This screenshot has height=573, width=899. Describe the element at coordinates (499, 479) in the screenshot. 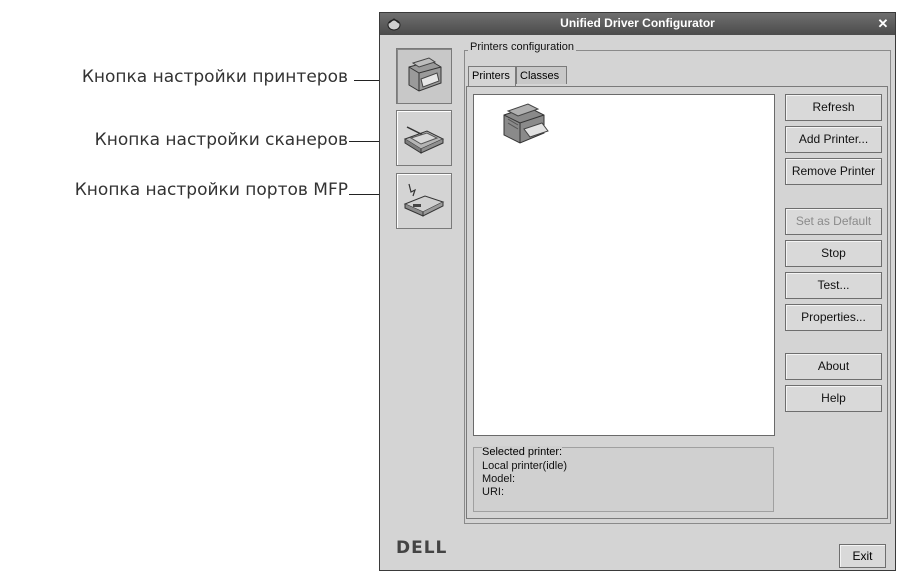

I see `selected-printer-model: Model:` at that location.